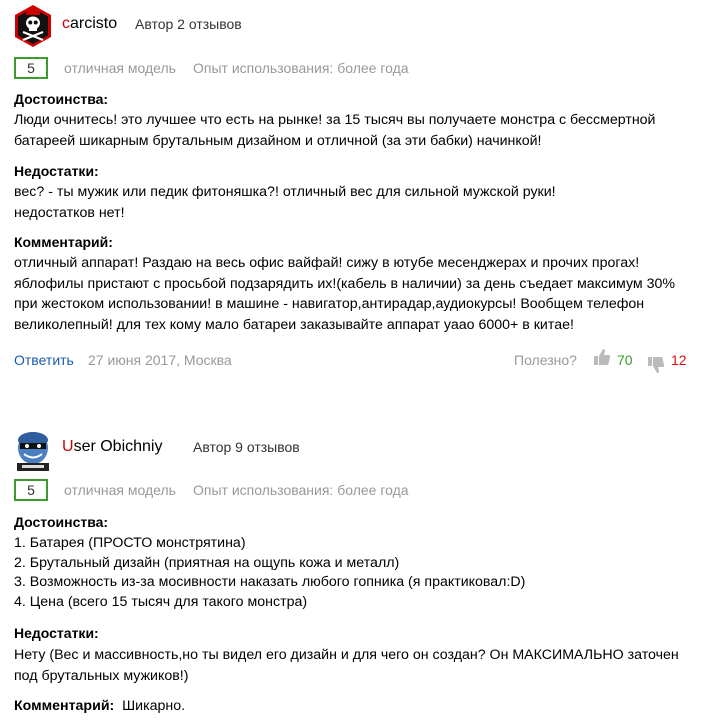  I want to click on pros-line: 1. Батарея (ПРОСТО монстрятина), so click(130, 543).